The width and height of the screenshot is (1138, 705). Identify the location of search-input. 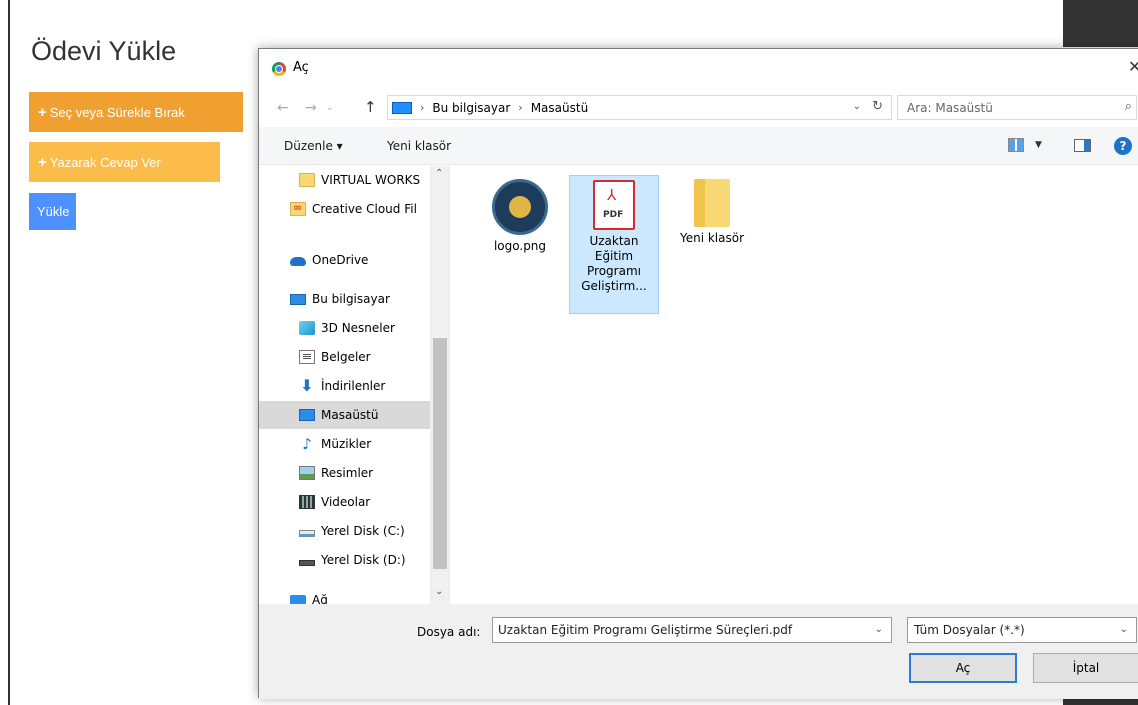
(1007, 107).